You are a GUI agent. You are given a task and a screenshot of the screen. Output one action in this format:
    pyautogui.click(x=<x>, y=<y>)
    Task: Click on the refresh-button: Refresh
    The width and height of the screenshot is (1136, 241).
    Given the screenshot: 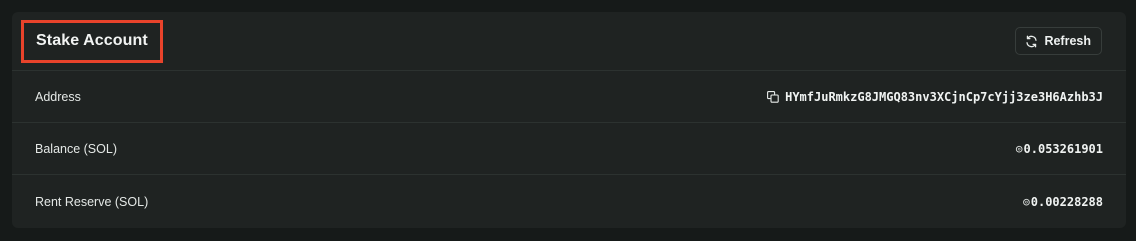 What is the action you would take?
    pyautogui.click(x=1058, y=41)
    